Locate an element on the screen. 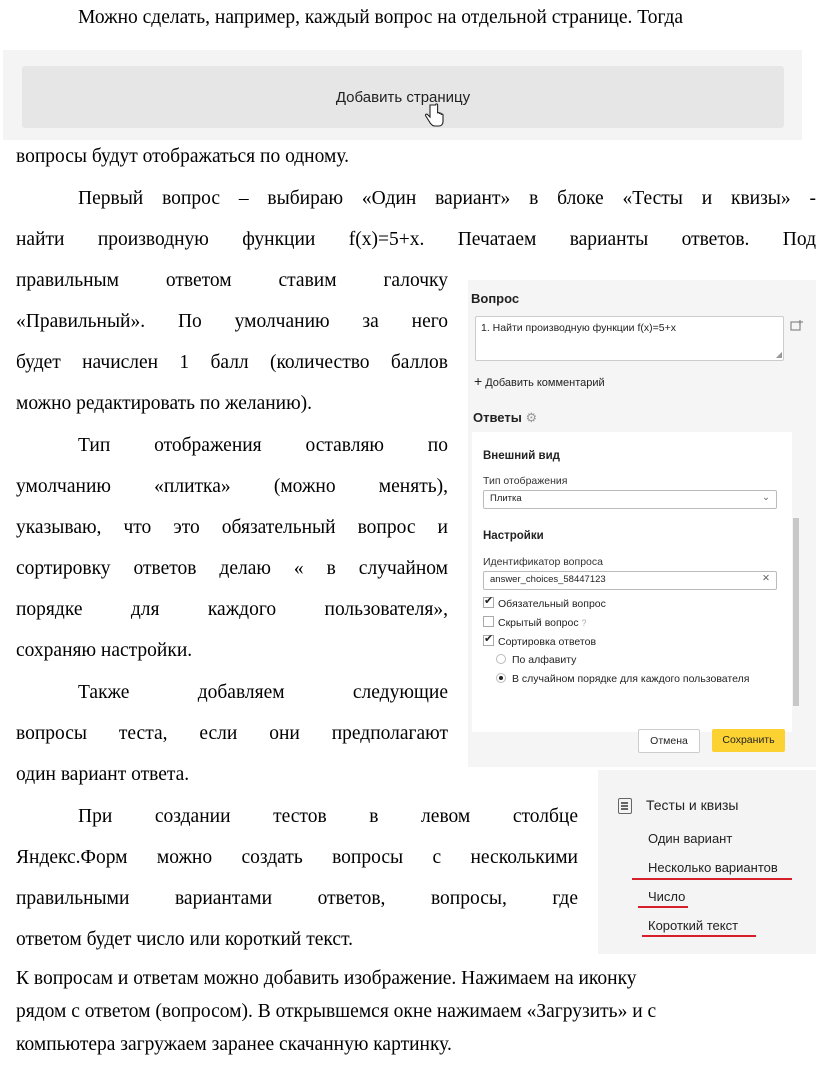 The width and height of the screenshot is (816, 1081). text-line: указываю, что это обязательный вопрос и is located at coordinates (232, 527).